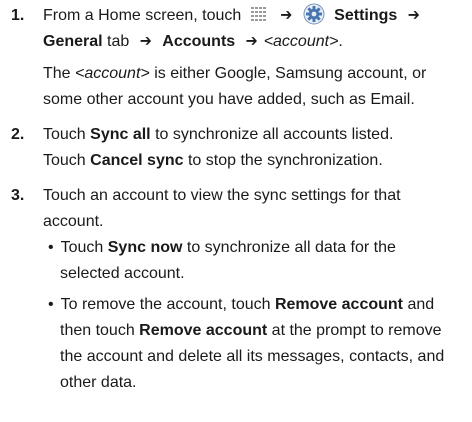 The image size is (472, 422). What do you see at coordinates (18, 134) in the screenshot?
I see `step-number: 2.` at bounding box center [18, 134].